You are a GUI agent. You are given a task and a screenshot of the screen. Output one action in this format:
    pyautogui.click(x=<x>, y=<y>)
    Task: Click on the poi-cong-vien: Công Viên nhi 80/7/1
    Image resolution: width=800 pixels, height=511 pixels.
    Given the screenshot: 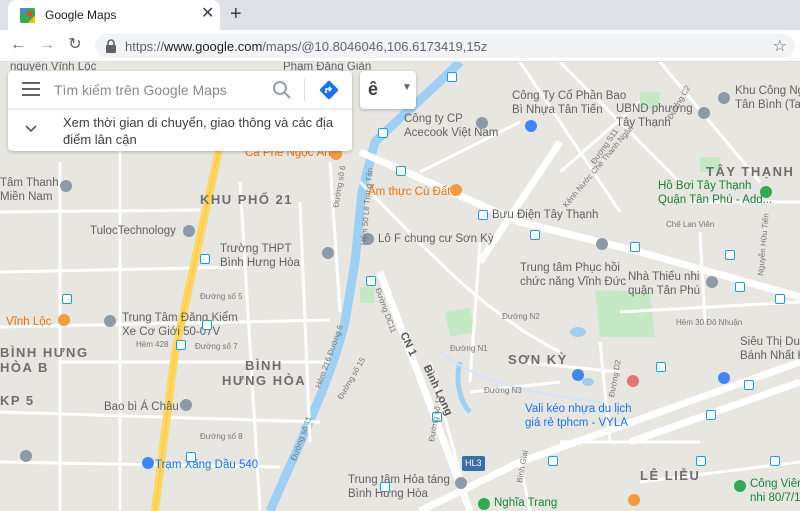 What is the action you would take?
    pyautogui.click(x=775, y=491)
    